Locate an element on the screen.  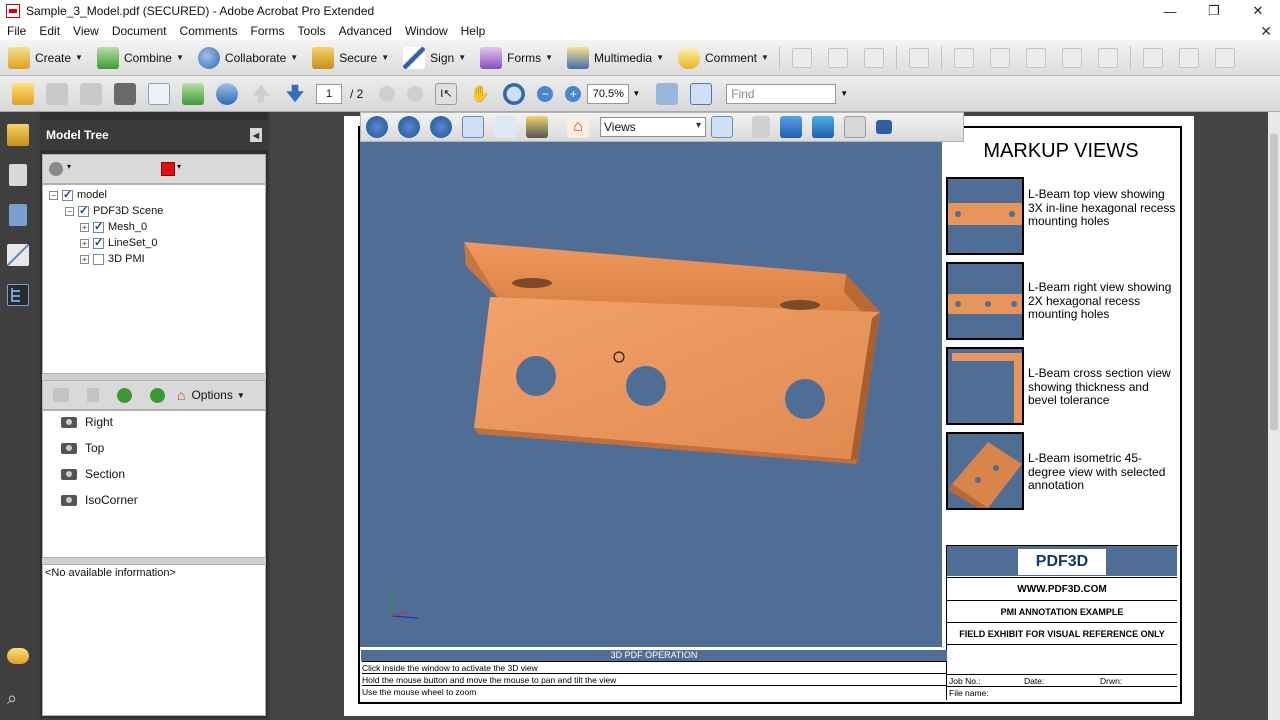
projection-cube-icon is located at coordinates (791, 127).